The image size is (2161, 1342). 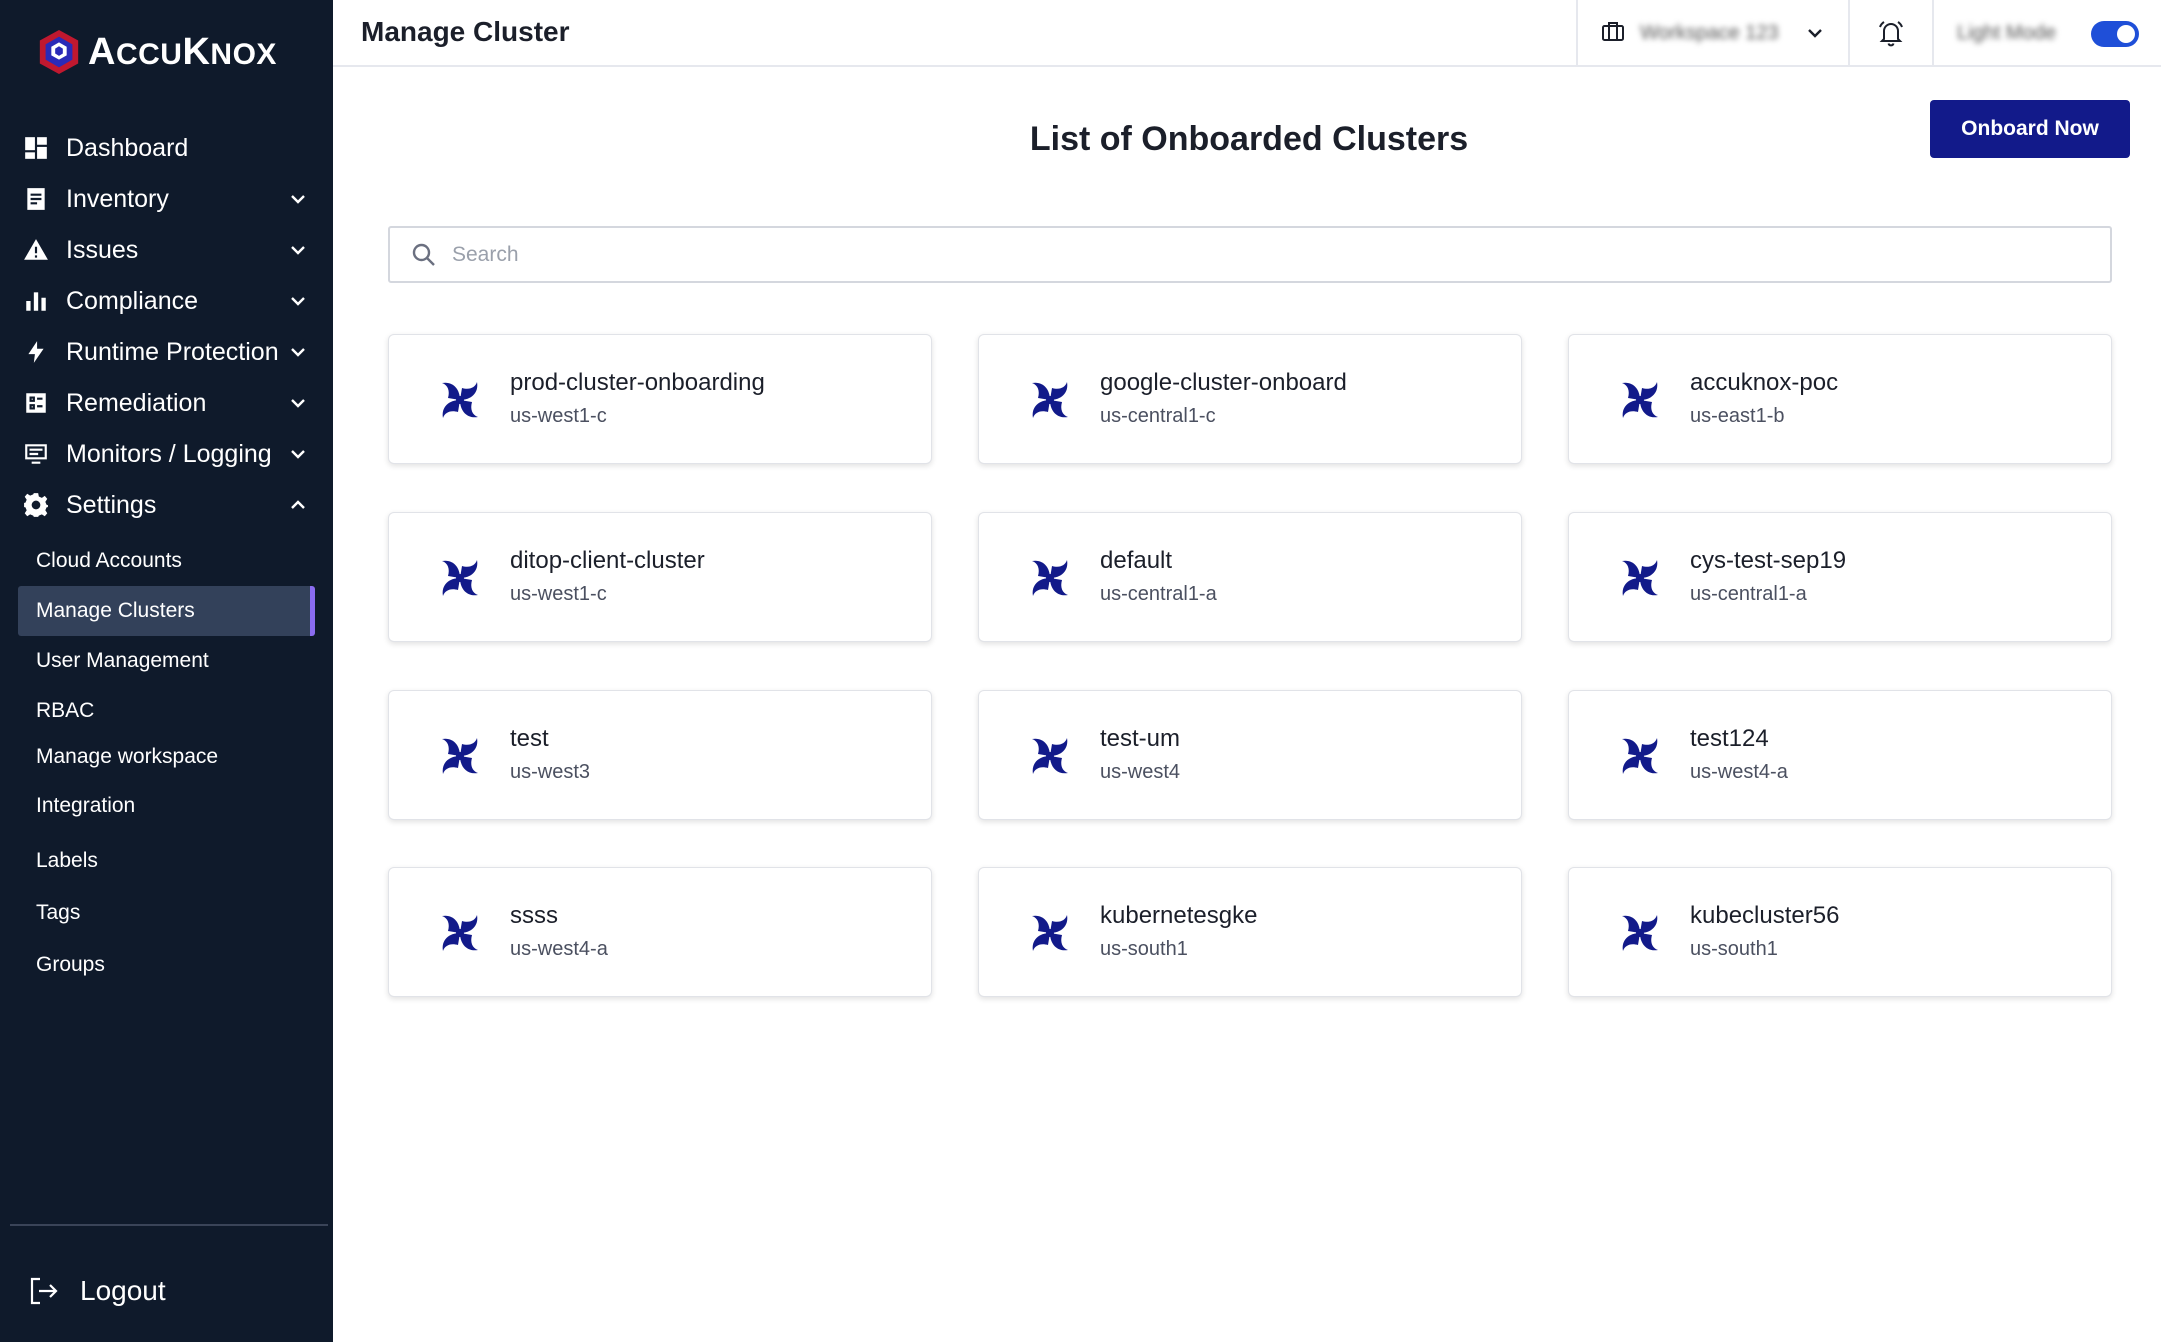 I want to click on cluster-name: test124, so click(x=1729, y=738).